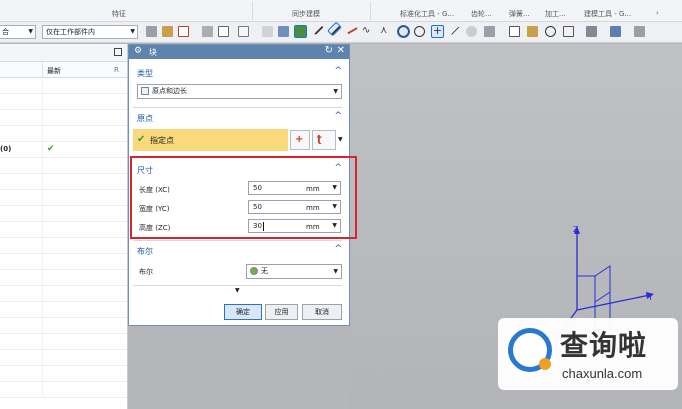 The height and width of the screenshot is (409, 682). Describe the element at coordinates (237, 107) in the screenshot. I see `divider` at that location.